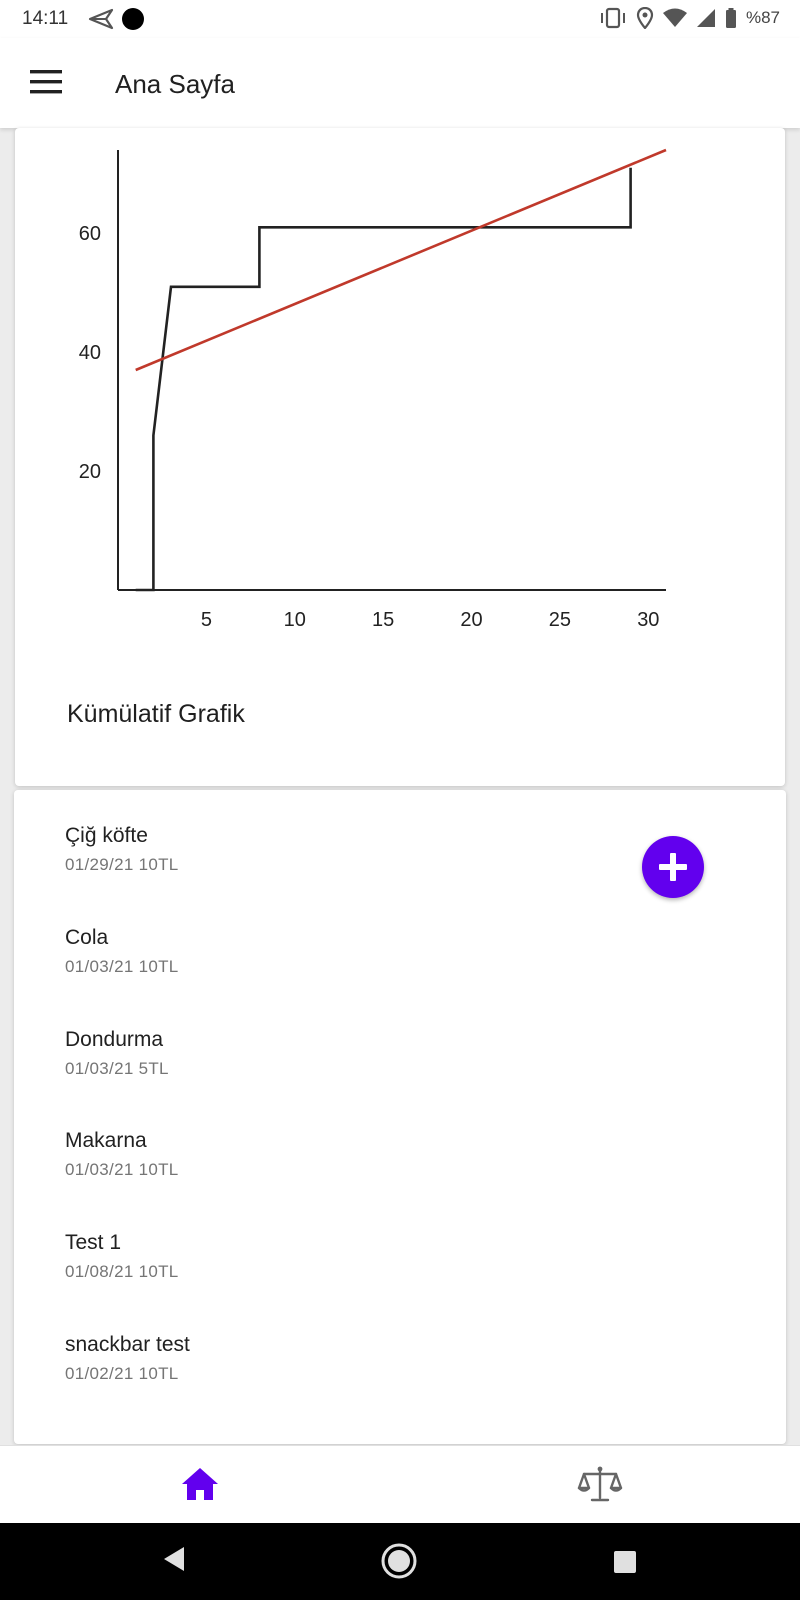 This screenshot has width=800, height=1600. I want to click on item-name: snackbar test, so click(127, 1344).